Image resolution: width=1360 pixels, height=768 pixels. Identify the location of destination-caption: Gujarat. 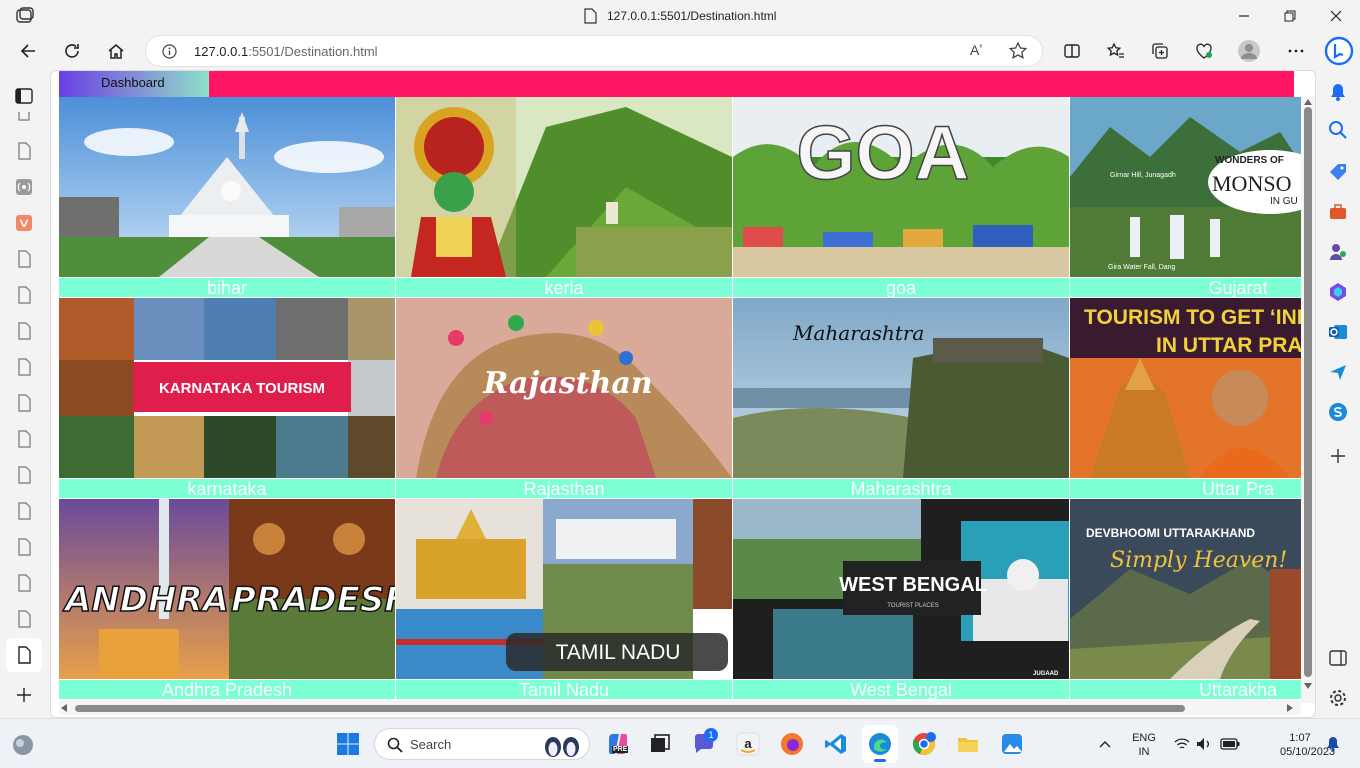
(1185, 287).